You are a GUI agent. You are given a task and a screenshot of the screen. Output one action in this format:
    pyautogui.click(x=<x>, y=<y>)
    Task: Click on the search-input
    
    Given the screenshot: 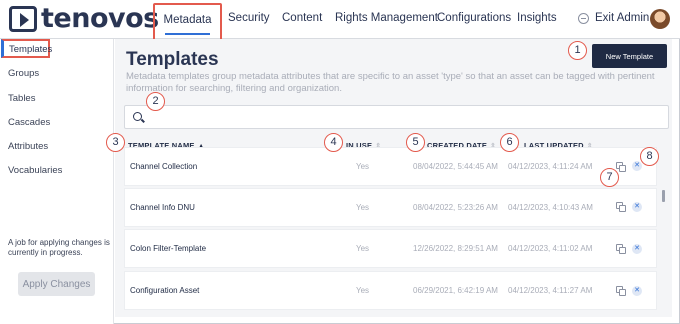 What is the action you would take?
    pyautogui.click(x=399, y=117)
    